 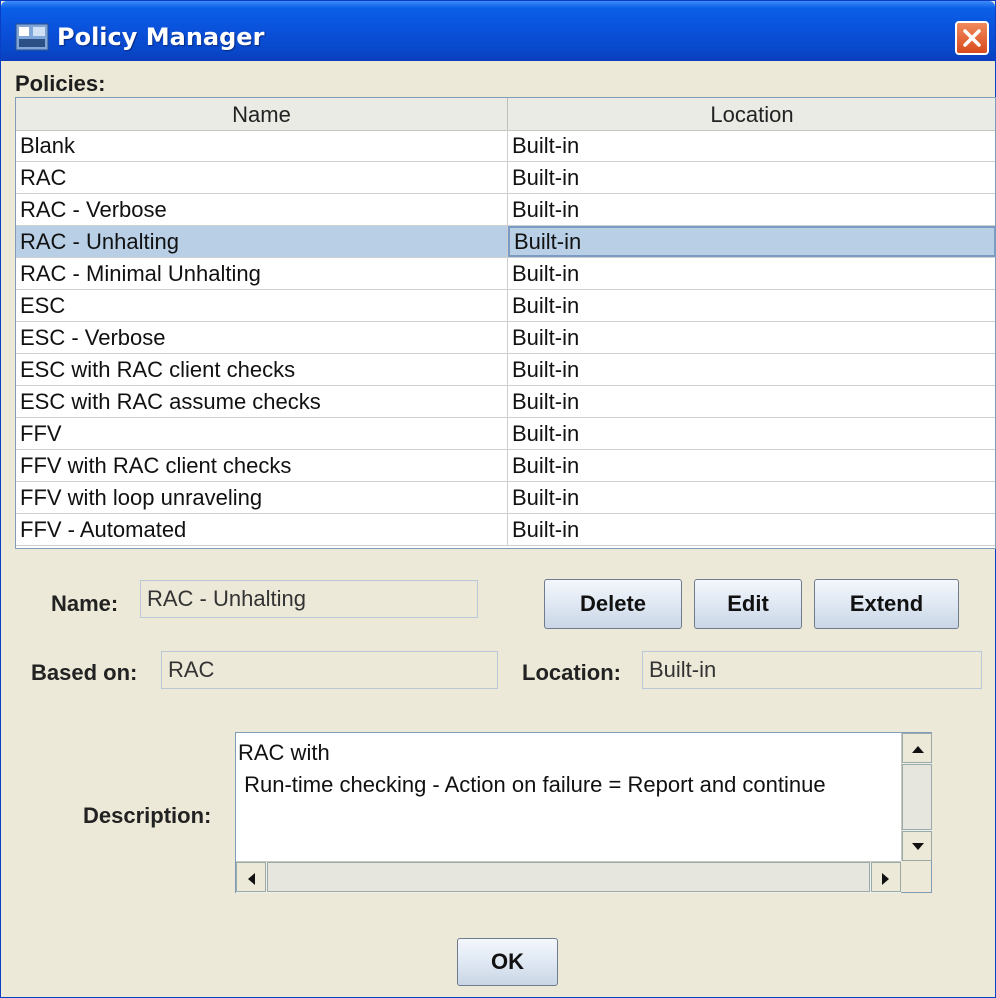 I want to click on extend-button: Extend, so click(x=886, y=604).